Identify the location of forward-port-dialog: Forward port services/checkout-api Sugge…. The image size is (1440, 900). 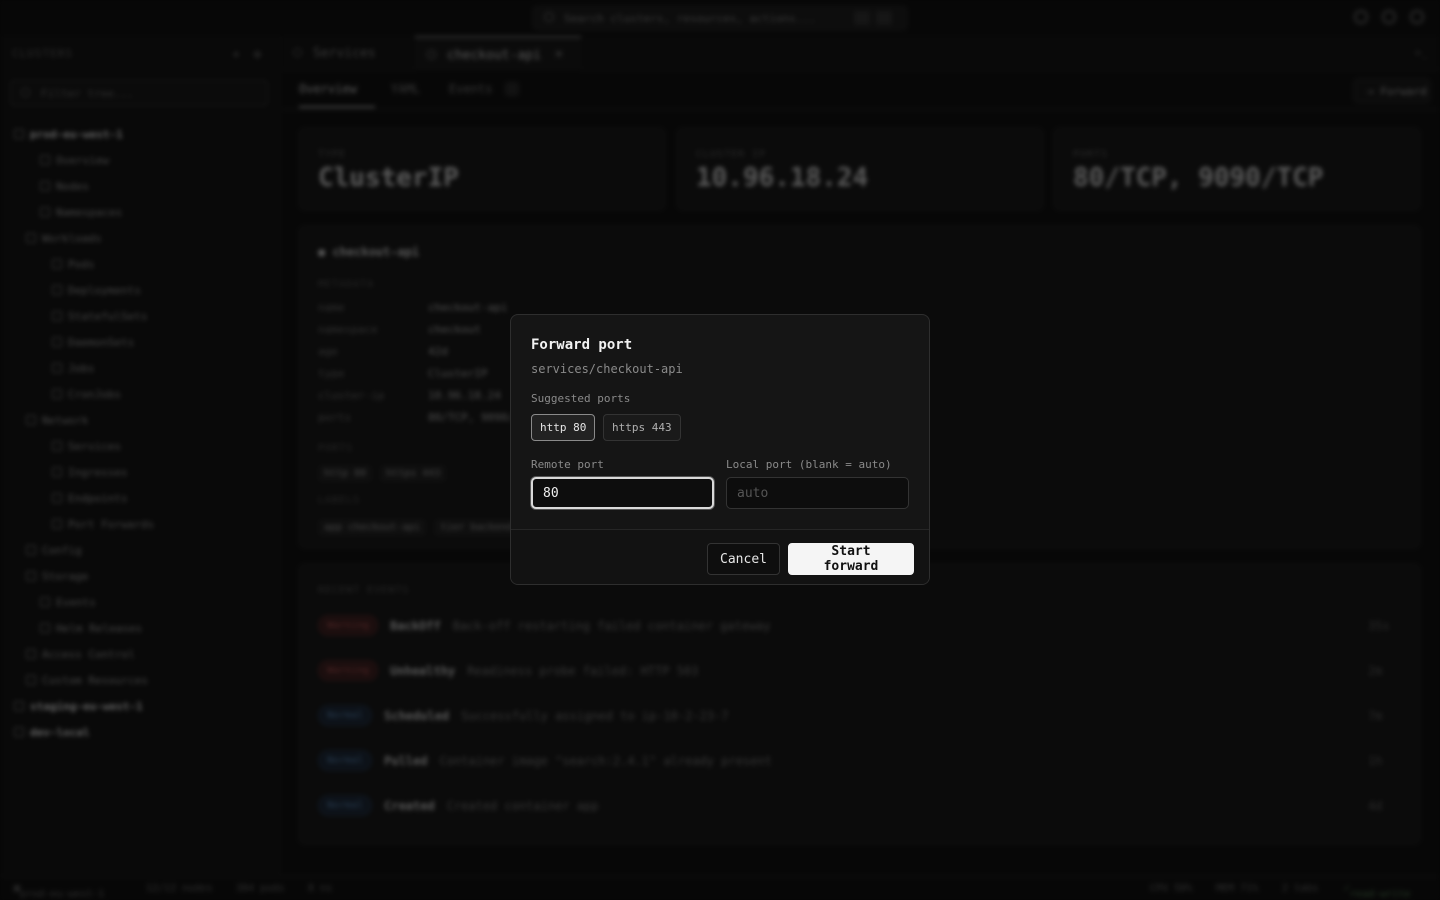
(720, 449).